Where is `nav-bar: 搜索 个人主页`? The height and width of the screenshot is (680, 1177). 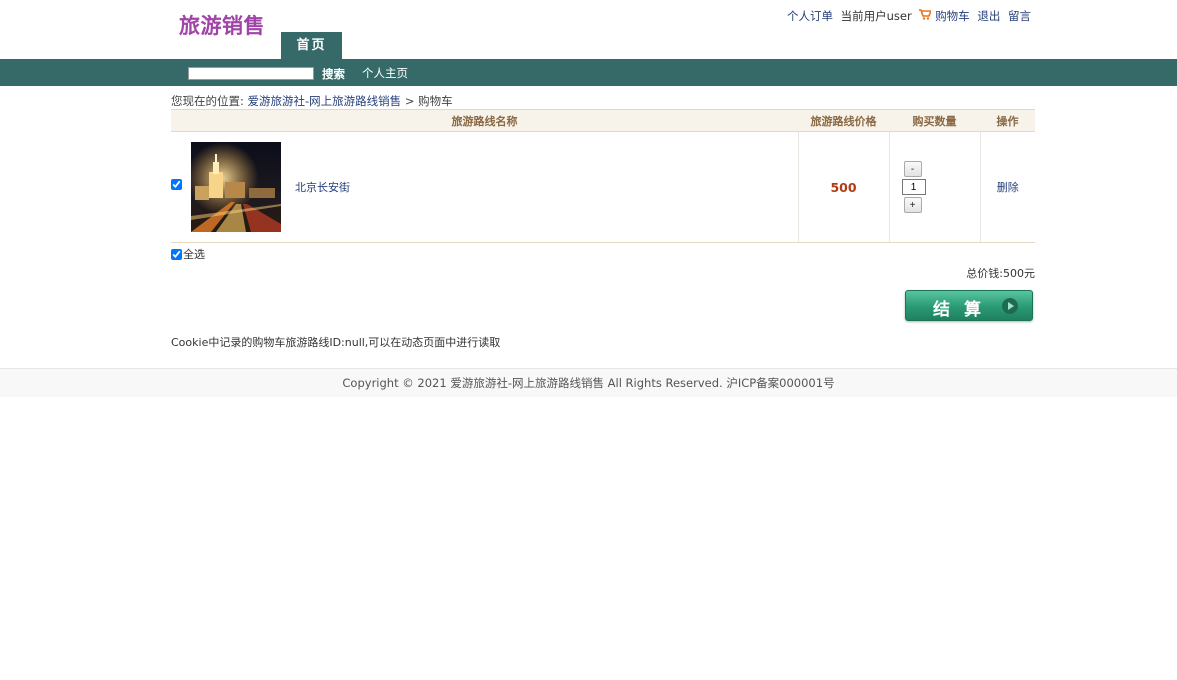 nav-bar: 搜索 个人主页 is located at coordinates (588, 72).